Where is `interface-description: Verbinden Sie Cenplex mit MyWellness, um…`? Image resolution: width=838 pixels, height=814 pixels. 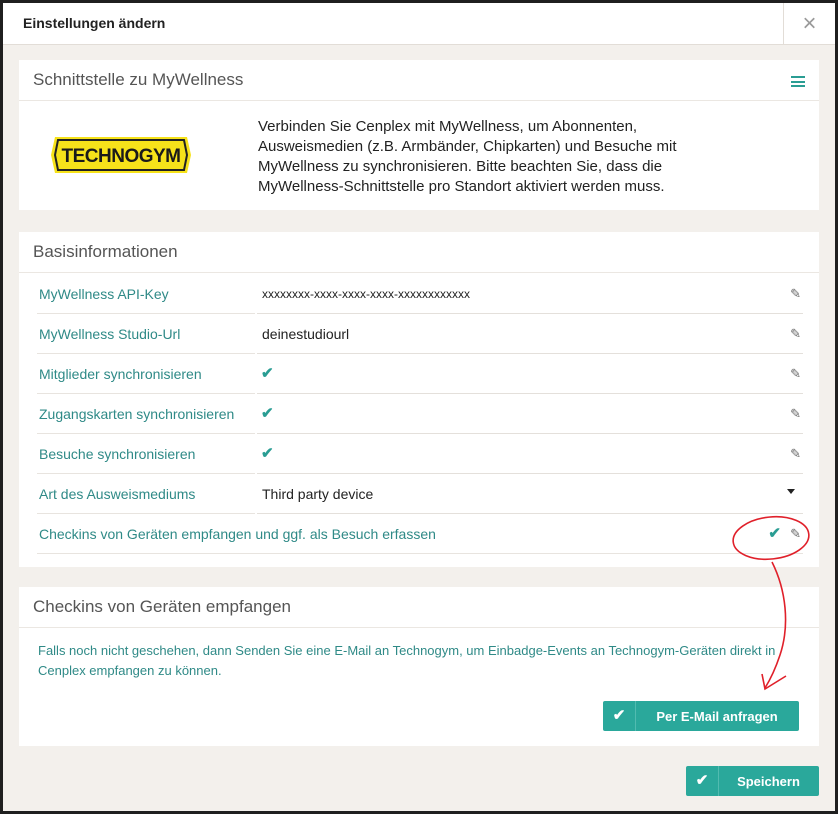 interface-description: Verbinden Sie Cenplex mit MyWellness, um… is located at coordinates (467, 156).